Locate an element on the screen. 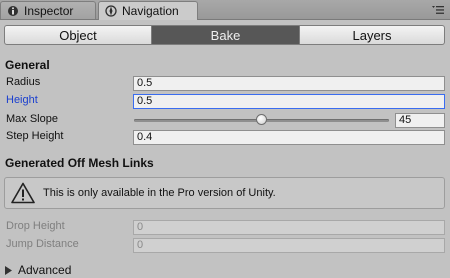  radius-field: 0.5 is located at coordinates (289, 83).